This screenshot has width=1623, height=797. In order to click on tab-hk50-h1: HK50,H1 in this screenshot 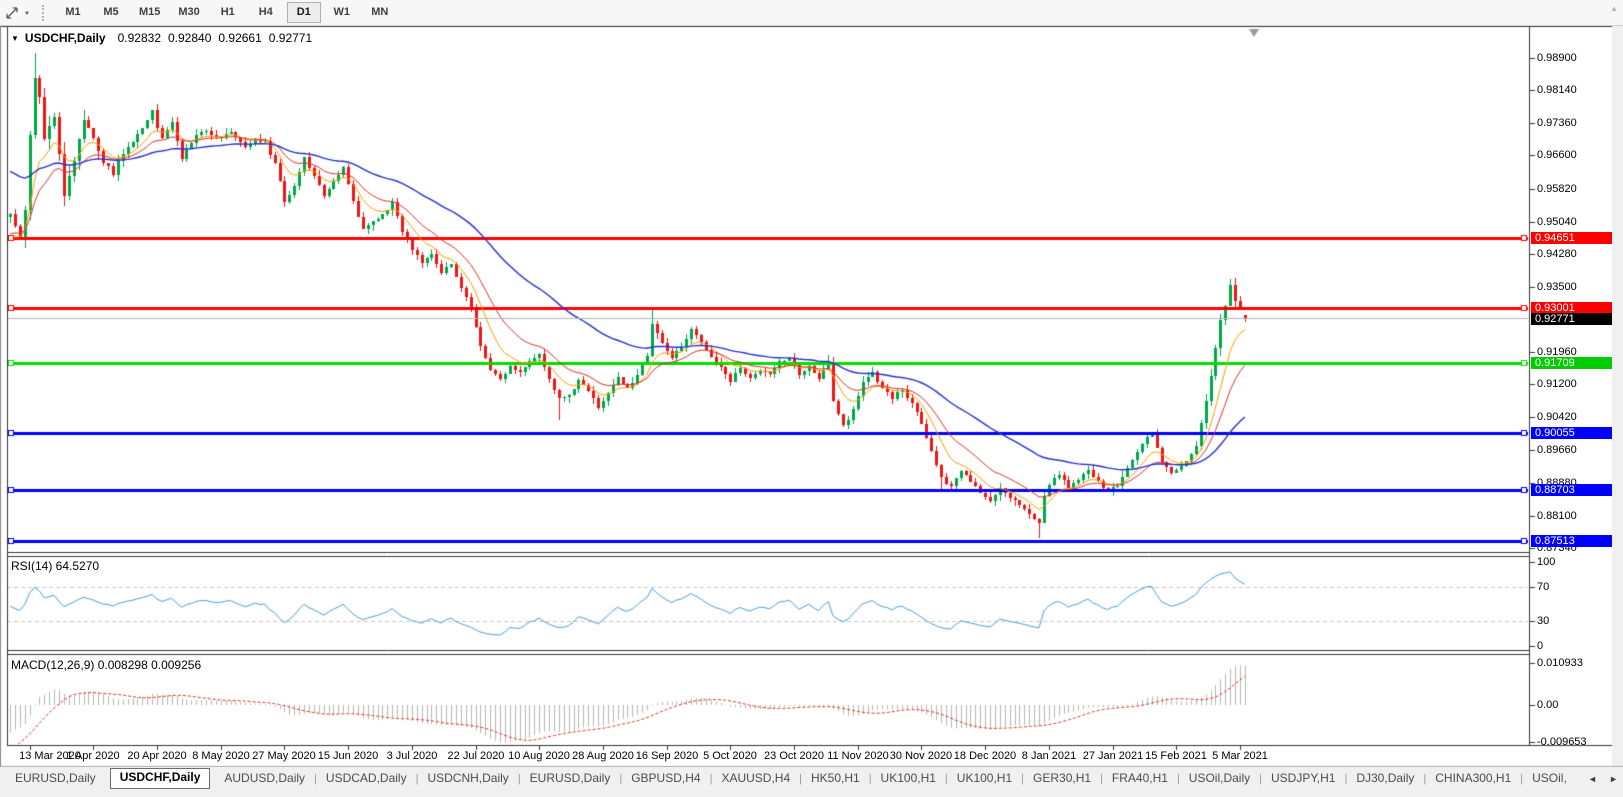, I will do `click(835, 778)`.